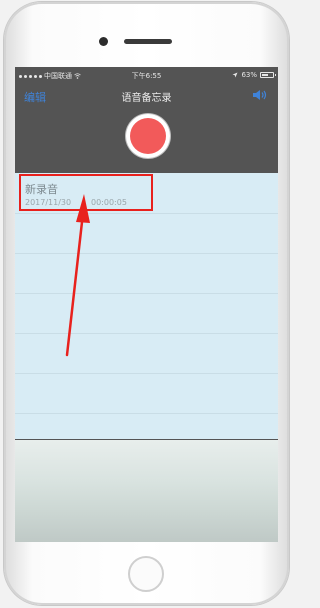  I want to click on page-title: 语音备忘录, so click(146, 98).